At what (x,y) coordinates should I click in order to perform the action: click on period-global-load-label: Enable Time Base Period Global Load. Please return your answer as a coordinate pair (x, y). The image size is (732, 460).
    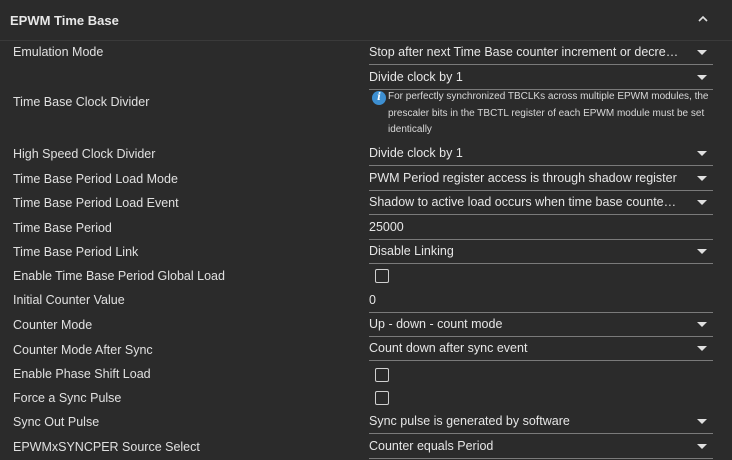
    Looking at the image, I should click on (119, 276).